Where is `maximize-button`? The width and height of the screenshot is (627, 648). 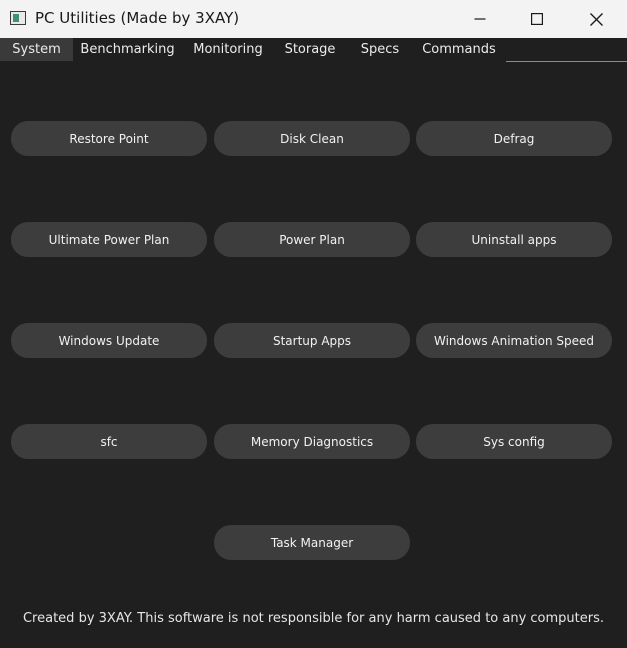
maximize-button is located at coordinates (537, 19).